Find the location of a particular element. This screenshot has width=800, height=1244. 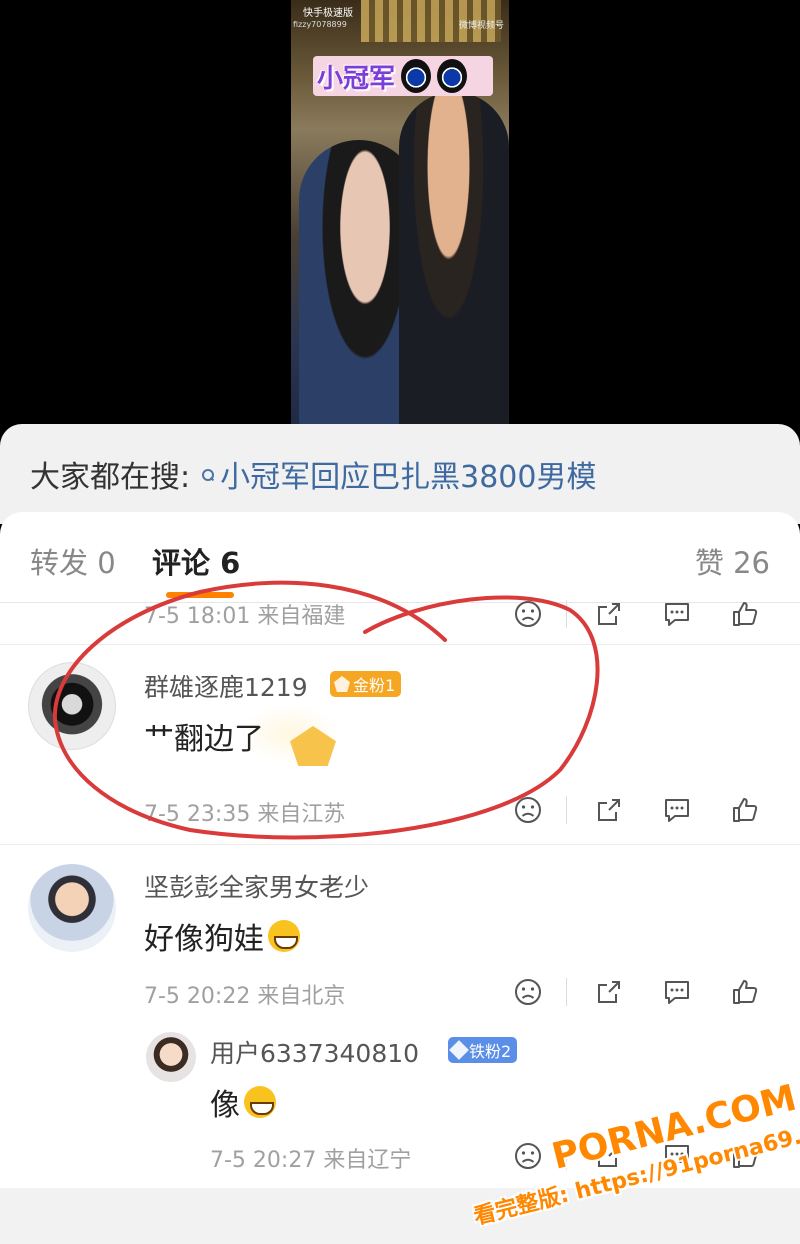

comment-meta: 7-5 18:01 来自福建 is located at coordinates (245, 616).